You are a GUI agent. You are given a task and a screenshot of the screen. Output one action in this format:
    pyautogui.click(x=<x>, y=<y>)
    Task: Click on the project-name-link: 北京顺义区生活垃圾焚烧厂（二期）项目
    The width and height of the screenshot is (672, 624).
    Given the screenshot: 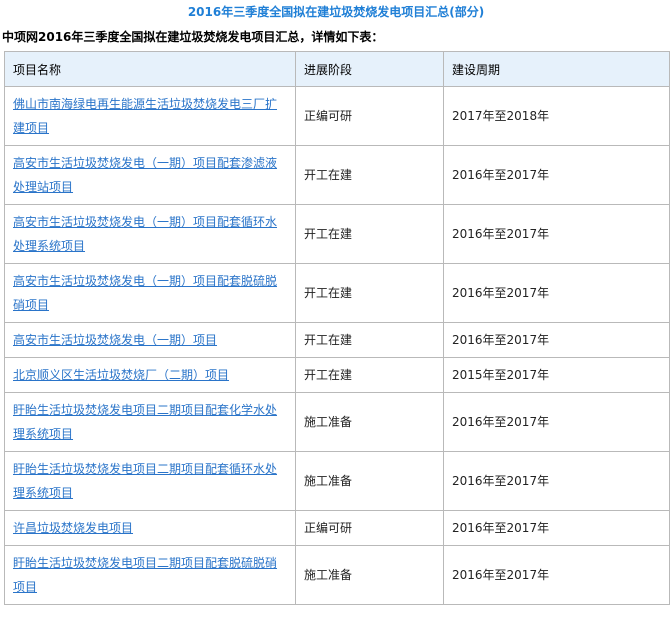 What is the action you would take?
    pyautogui.click(x=150, y=375)
    